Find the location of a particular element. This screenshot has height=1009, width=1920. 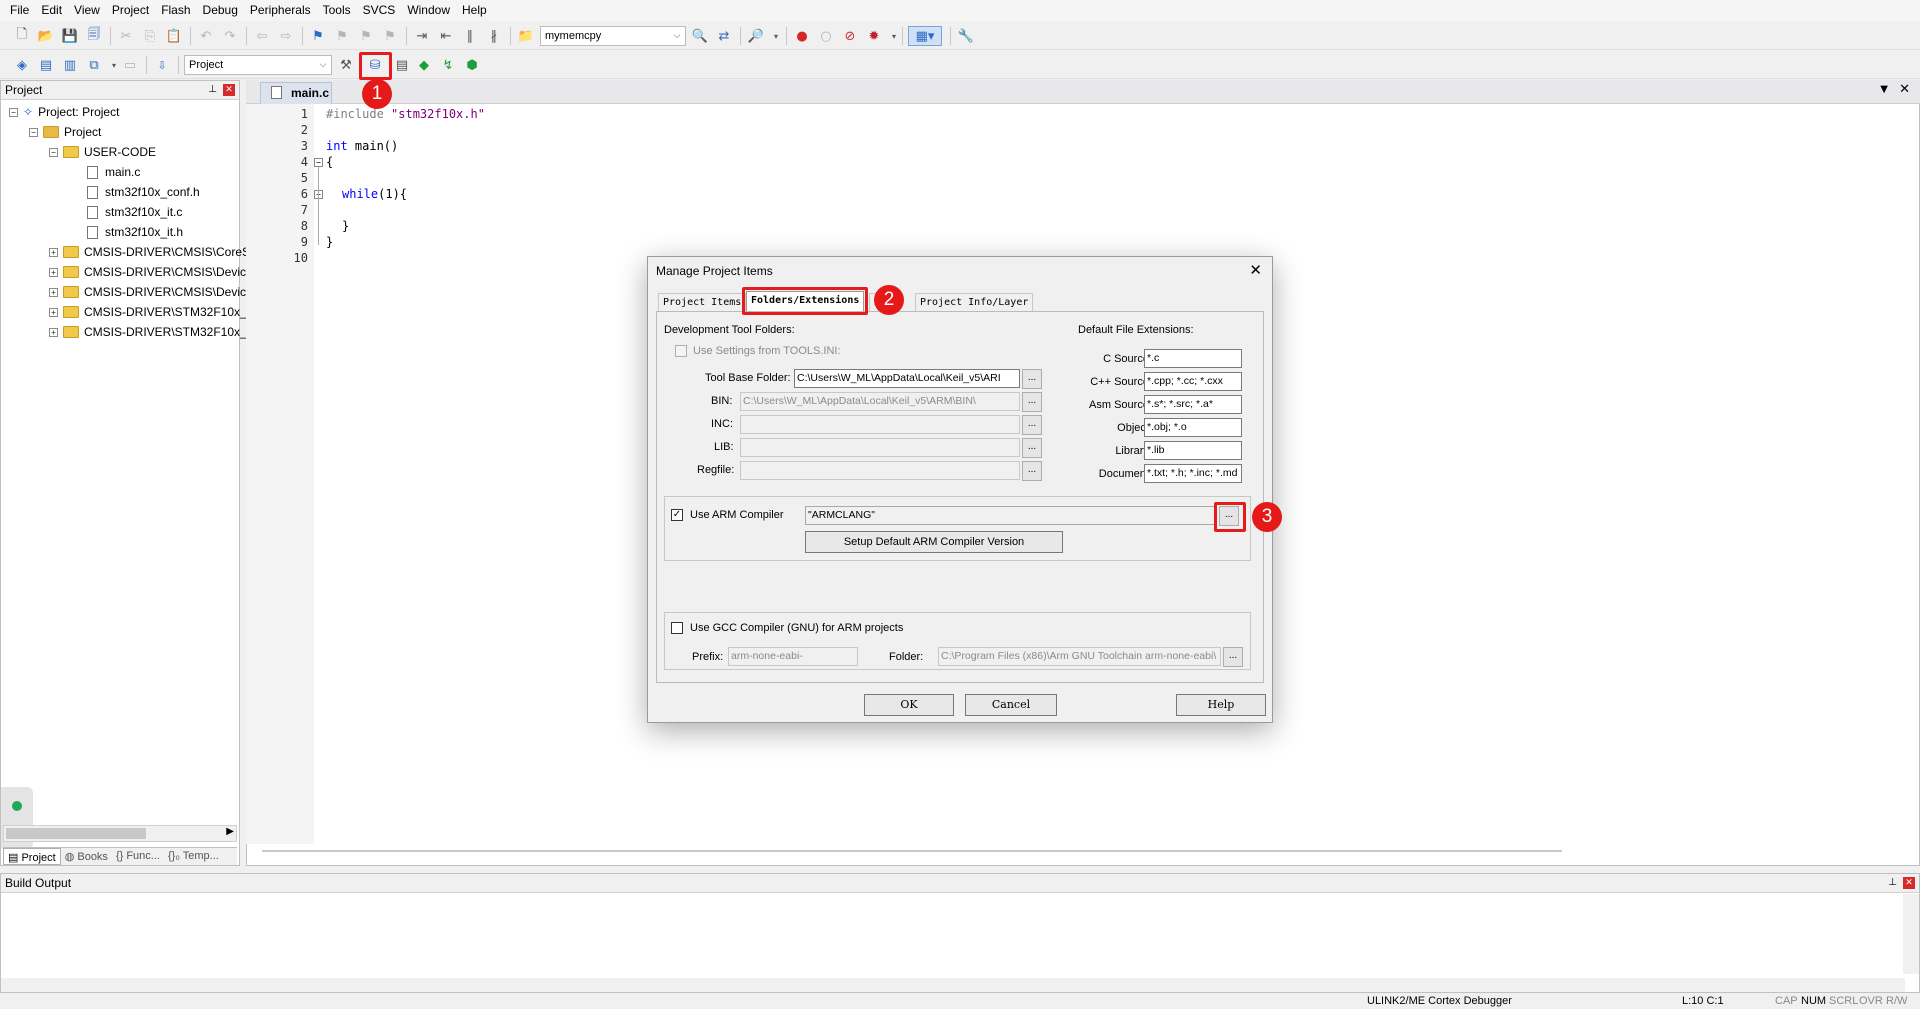

fold-toggle-icon: − is located at coordinates (318, 162).